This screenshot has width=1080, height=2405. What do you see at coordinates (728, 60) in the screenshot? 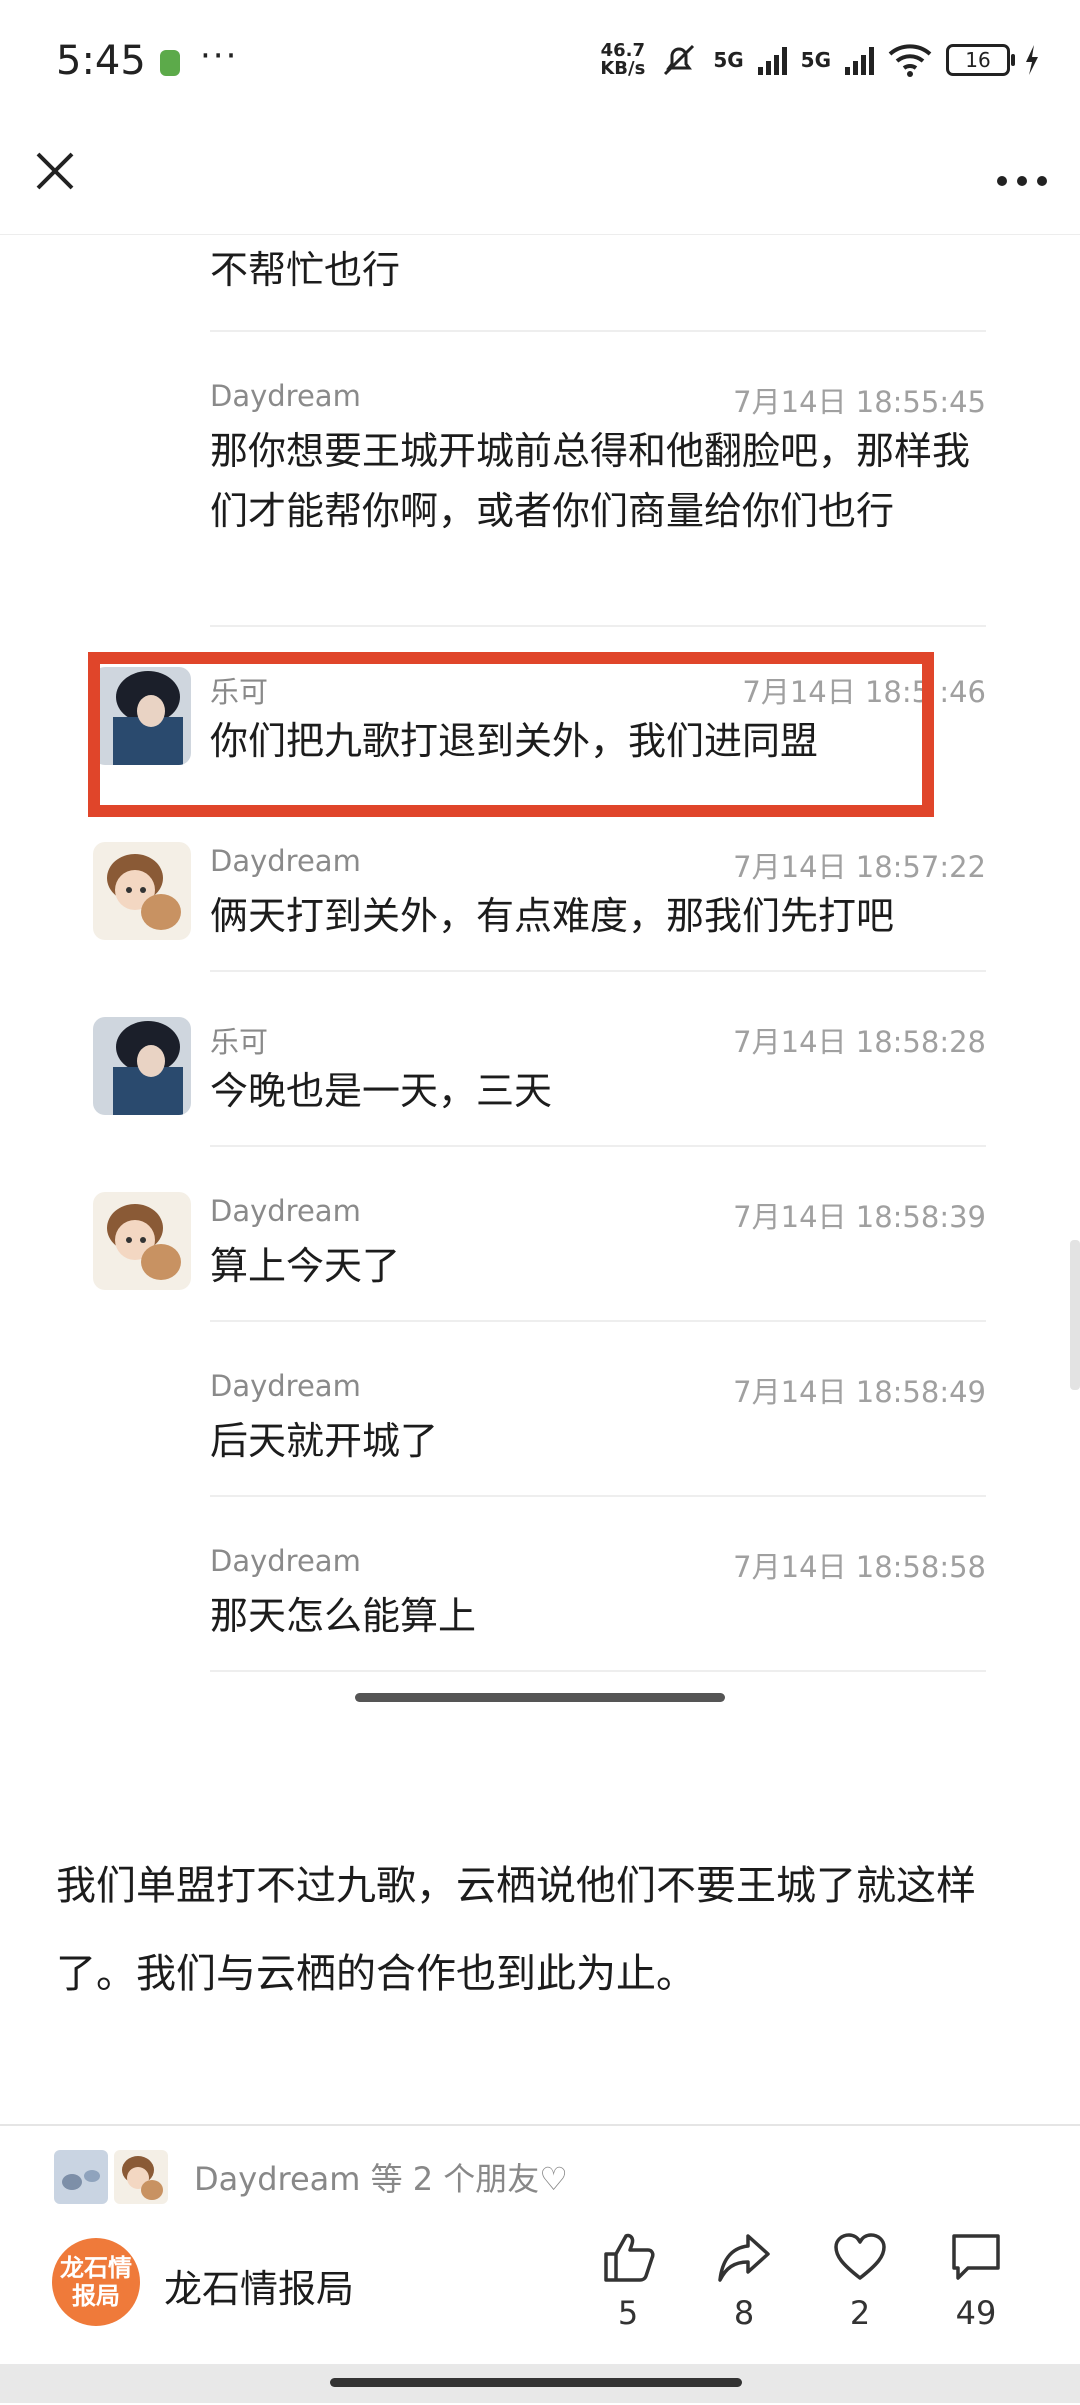
I see `signal-5g-1: 5G` at bounding box center [728, 60].